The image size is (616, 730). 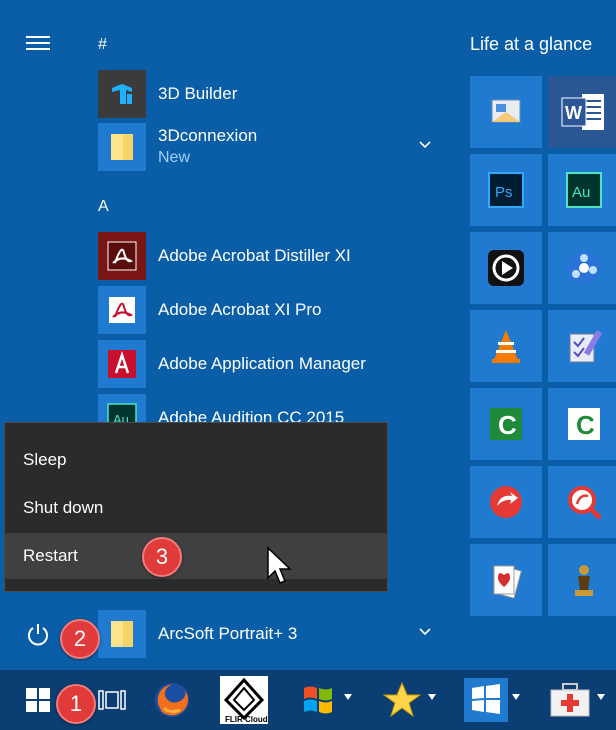 I want to click on tile-vlc, so click(x=506, y=346).